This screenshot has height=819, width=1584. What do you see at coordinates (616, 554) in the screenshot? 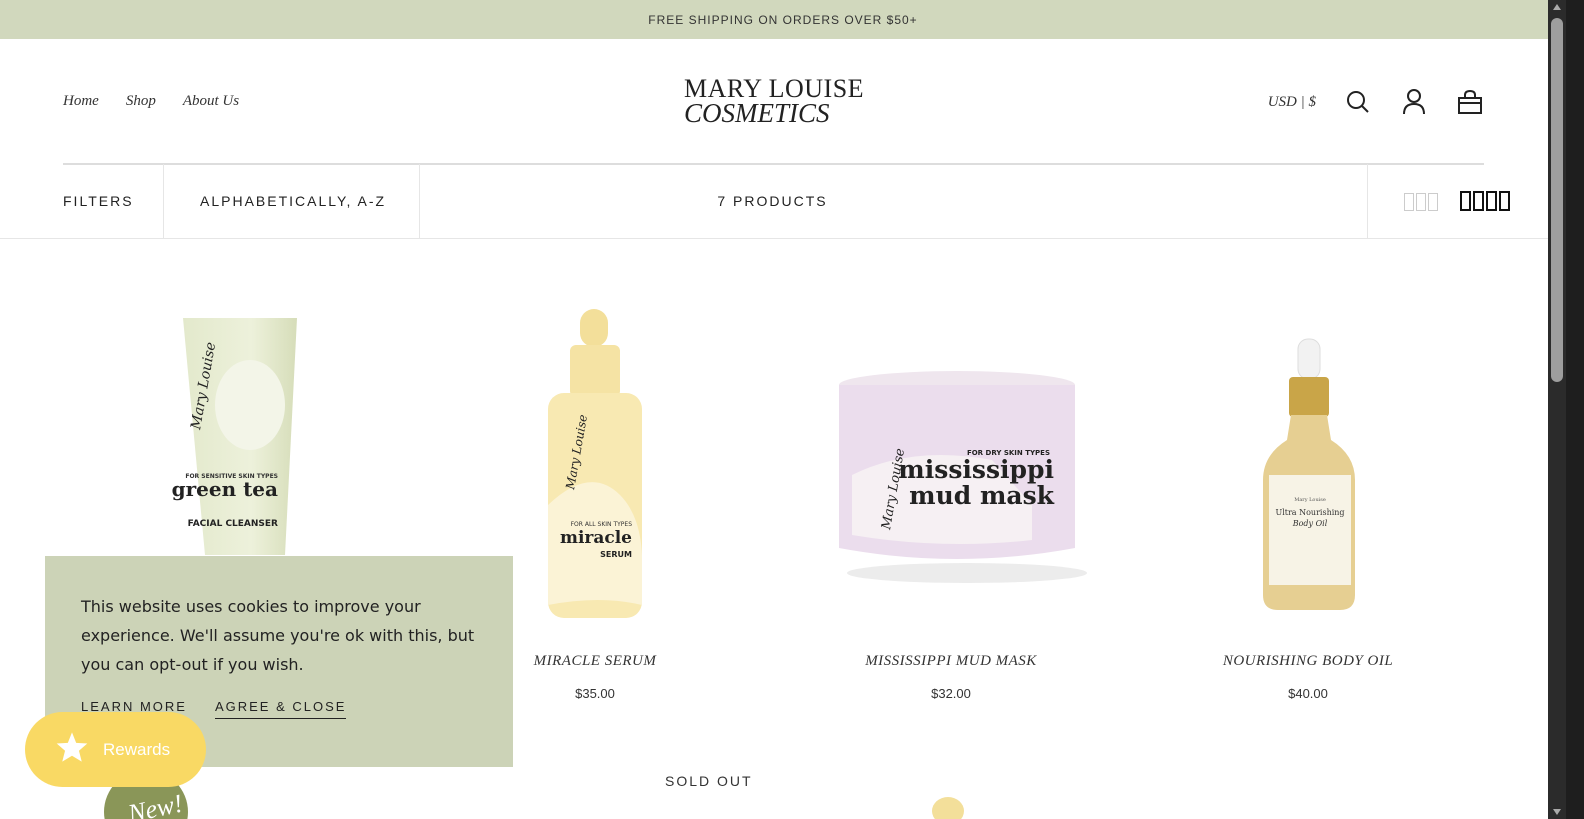
I see `product-sublabel: SERUM` at bounding box center [616, 554].